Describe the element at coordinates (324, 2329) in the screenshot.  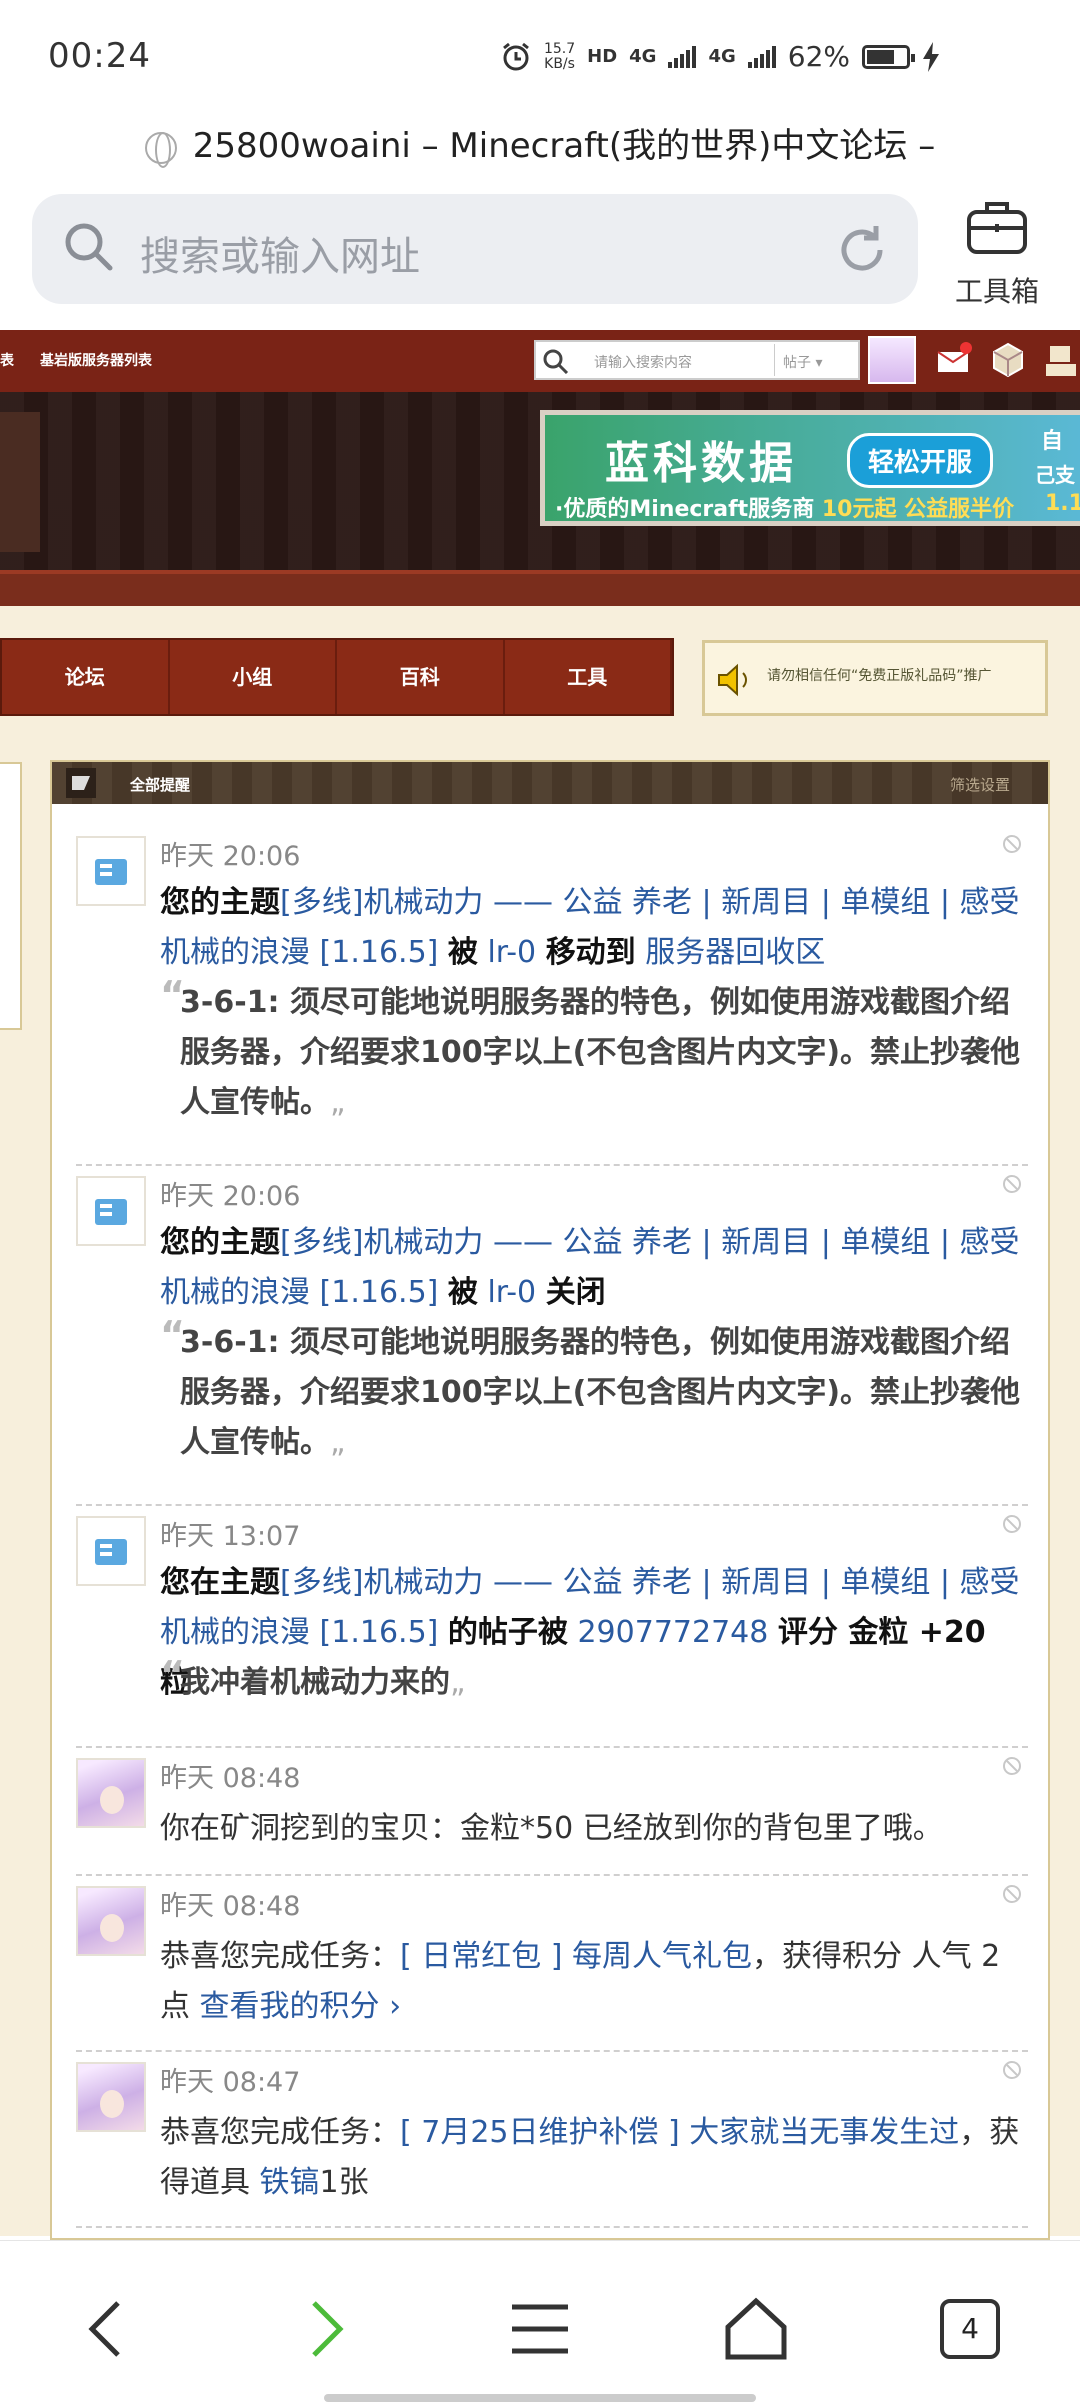
I see `forward-icon` at that location.